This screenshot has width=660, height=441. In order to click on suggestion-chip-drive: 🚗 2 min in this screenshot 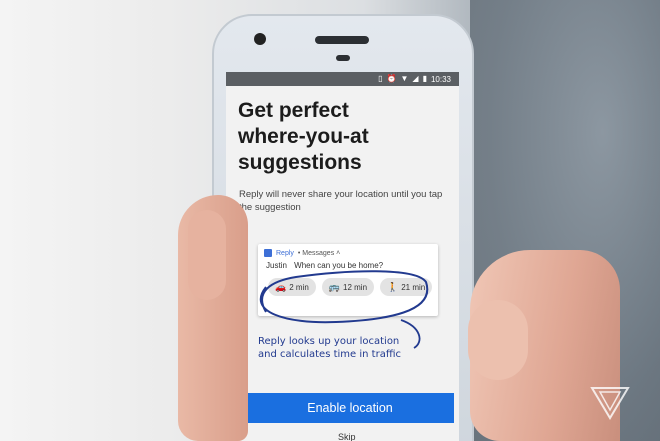, I will do `click(292, 287)`.